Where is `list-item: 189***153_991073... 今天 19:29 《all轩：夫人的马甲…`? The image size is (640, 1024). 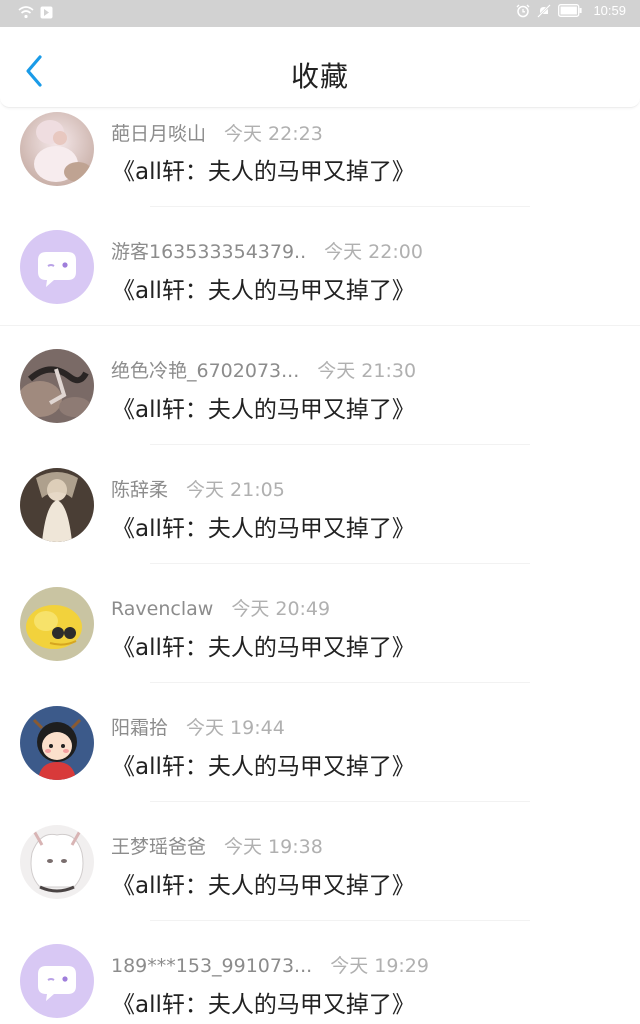 list-item: 189***153_991073... 今天 19:29 《all轩：夫人的马甲… is located at coordinates (320, 971).